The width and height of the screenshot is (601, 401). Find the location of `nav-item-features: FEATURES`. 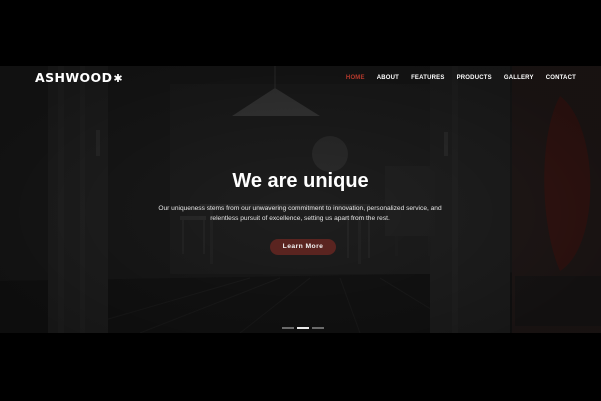

nav-item-features: FEATURES is located at coordinates (428, 78).